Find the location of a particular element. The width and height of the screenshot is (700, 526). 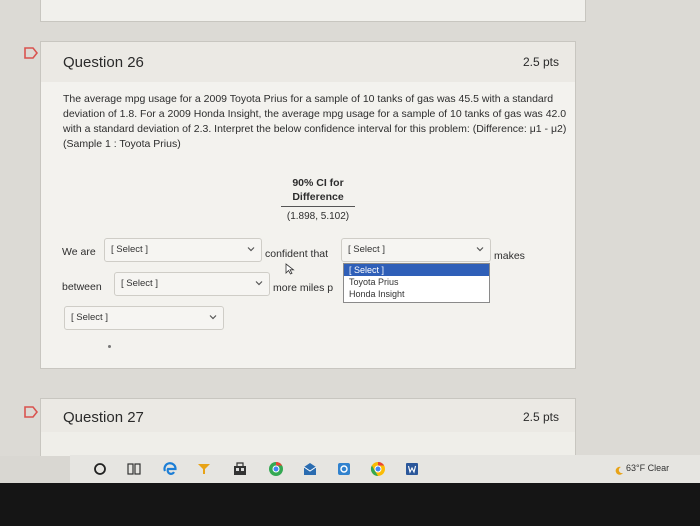

app-icon is located at coordinates (204, 469).